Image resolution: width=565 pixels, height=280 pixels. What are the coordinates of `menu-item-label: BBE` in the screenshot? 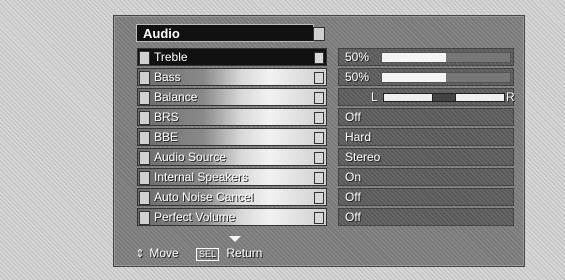 It's located at (166, 137).